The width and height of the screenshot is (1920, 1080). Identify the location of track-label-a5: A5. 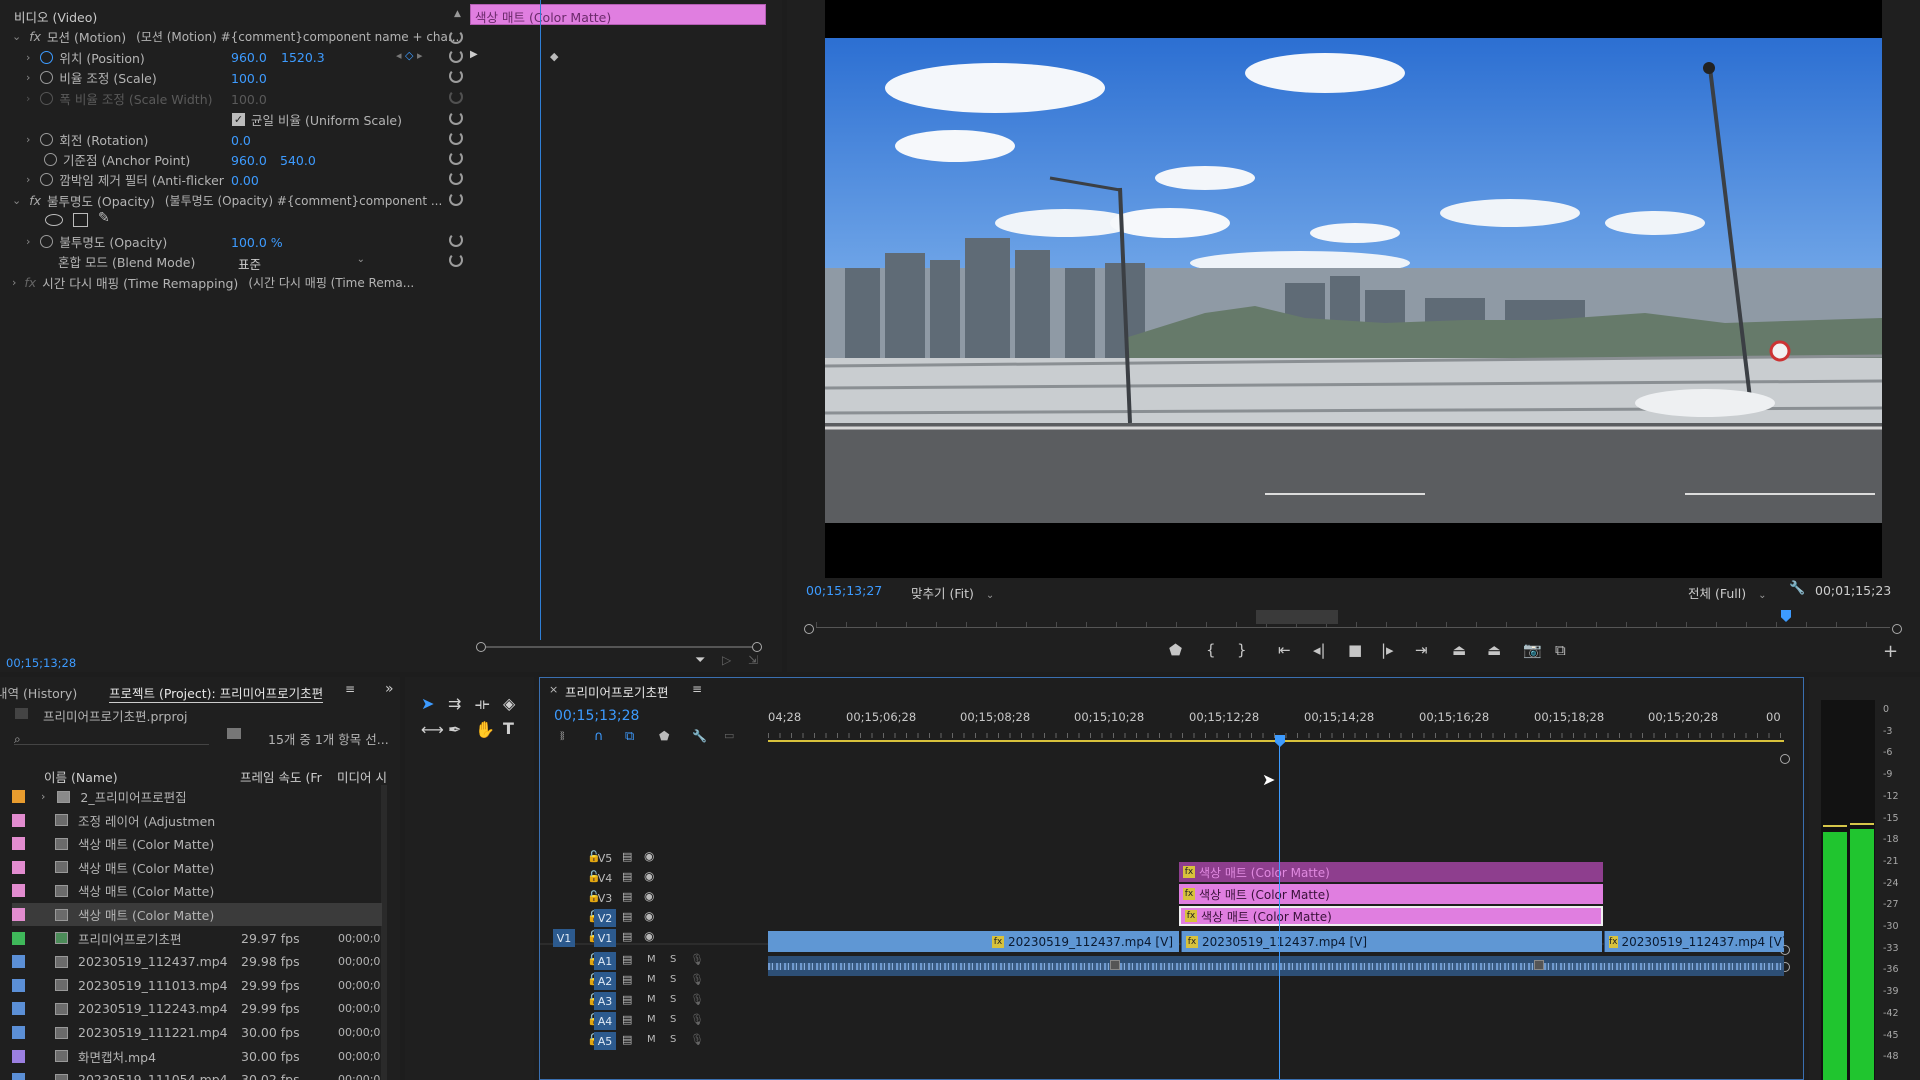
(605, 1041).